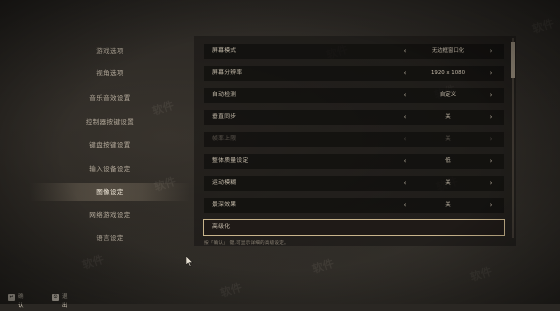 The width and height of the screenshot is (560, 311). Describe the element at coordinates (224, 51) in the screenshot. I see `setting-label: 屏幕模式` at that location.